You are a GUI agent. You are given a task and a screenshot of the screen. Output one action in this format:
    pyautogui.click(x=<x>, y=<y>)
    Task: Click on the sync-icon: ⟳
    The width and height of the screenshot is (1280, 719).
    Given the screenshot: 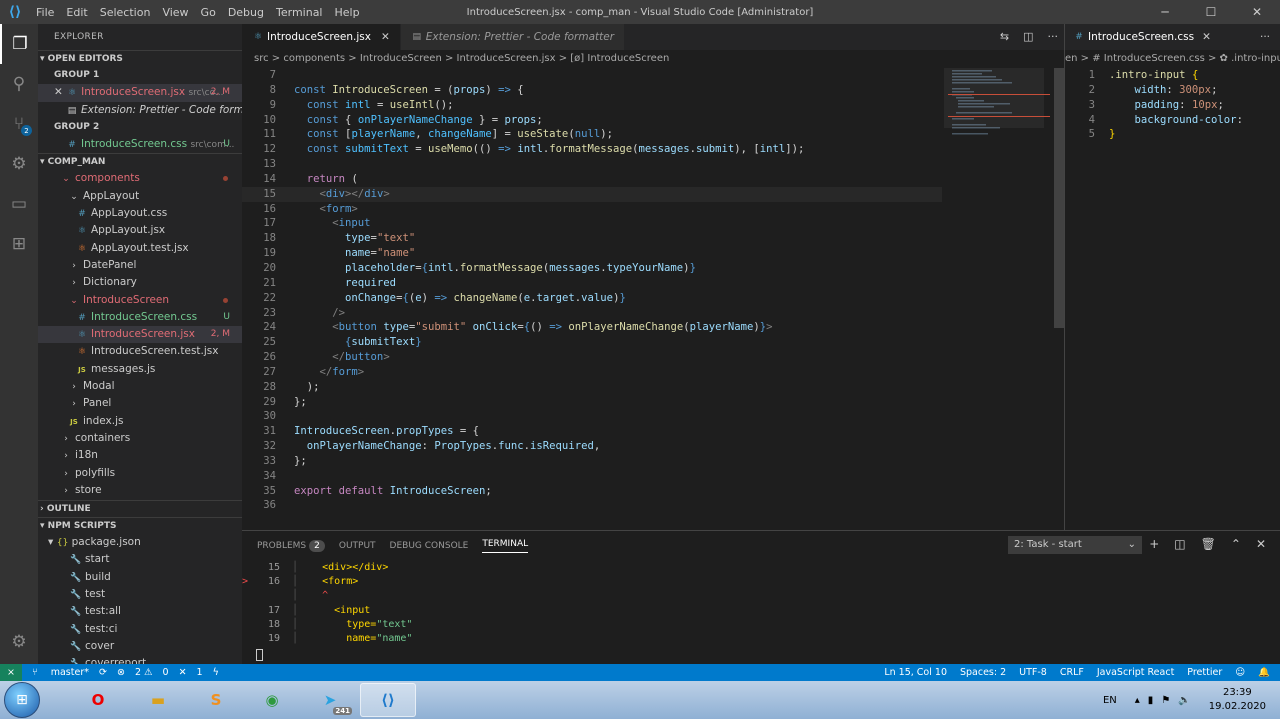 What is the action you would take?
    pyautogui.click(x=103, y=672)
    